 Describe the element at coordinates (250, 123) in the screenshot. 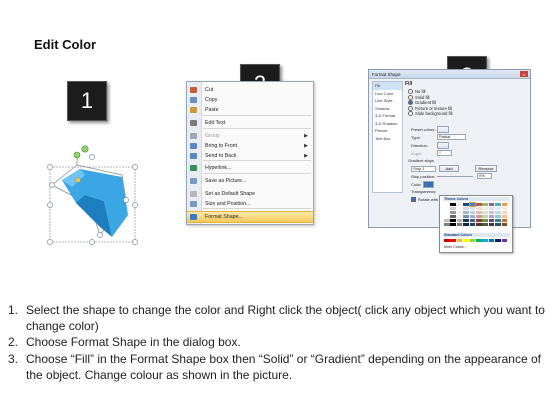

I see `menu-item-edit-text: Edit Text` at that location.